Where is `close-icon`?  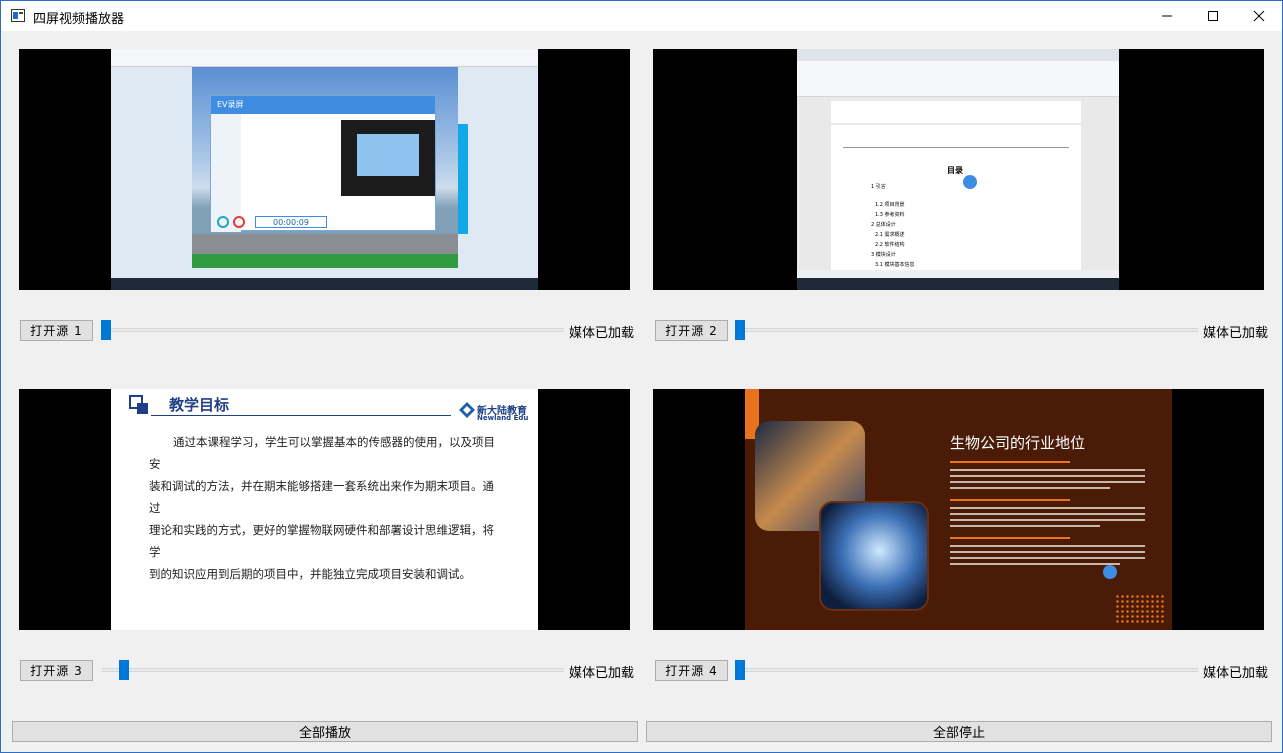 close-icon is located at coordinates (1259, 16).